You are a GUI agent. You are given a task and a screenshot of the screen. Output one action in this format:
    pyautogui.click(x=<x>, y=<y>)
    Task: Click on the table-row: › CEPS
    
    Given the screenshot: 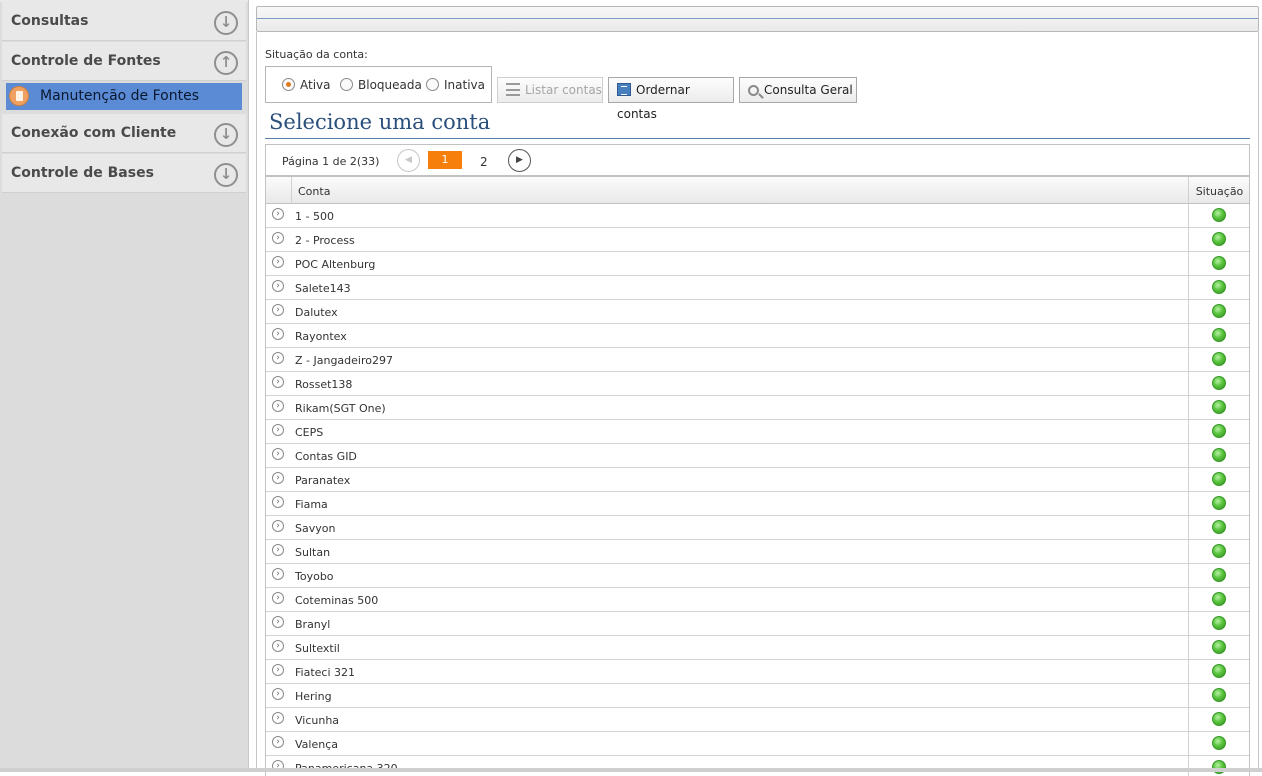 What is the action you would take?
    pyautogui.click(x=757, y=432)
    